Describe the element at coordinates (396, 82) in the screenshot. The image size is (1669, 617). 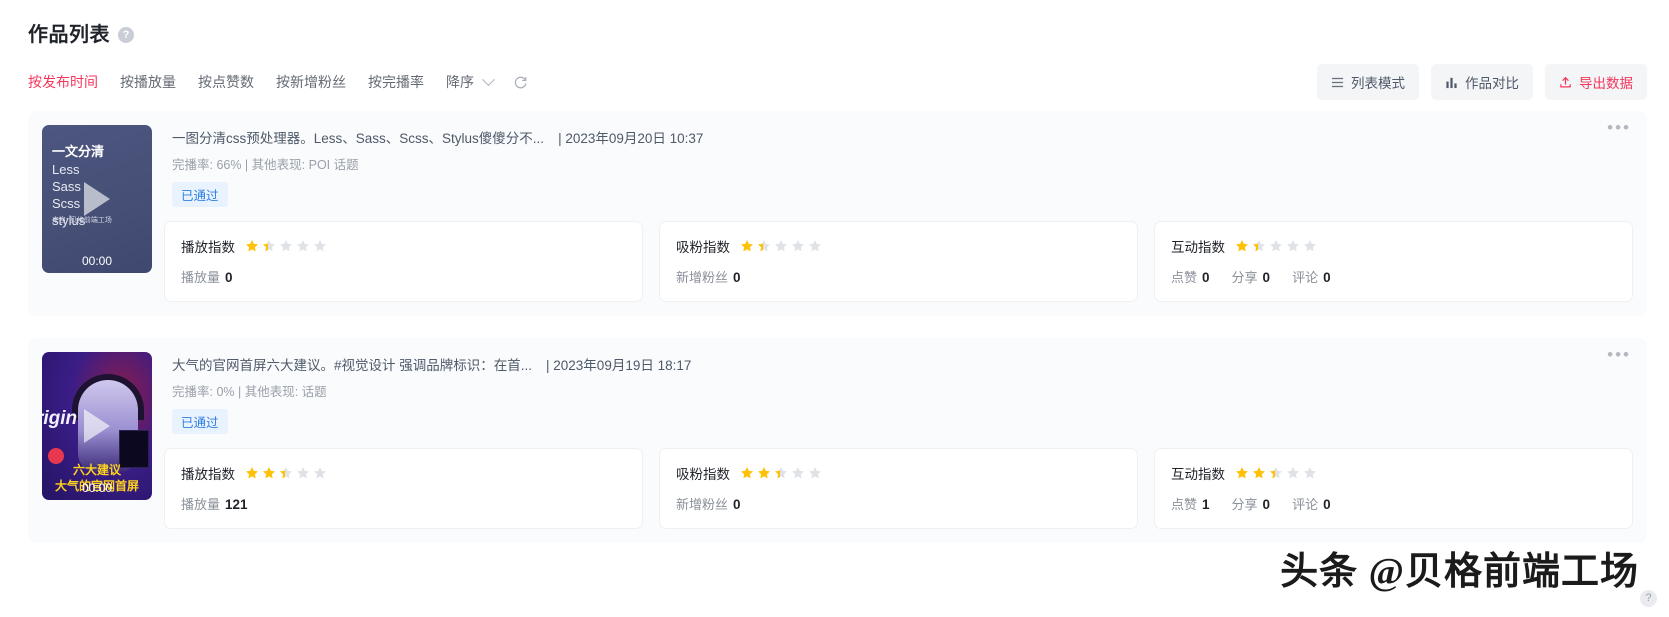
I see `filter-tab-4: 按完播率` at that location.